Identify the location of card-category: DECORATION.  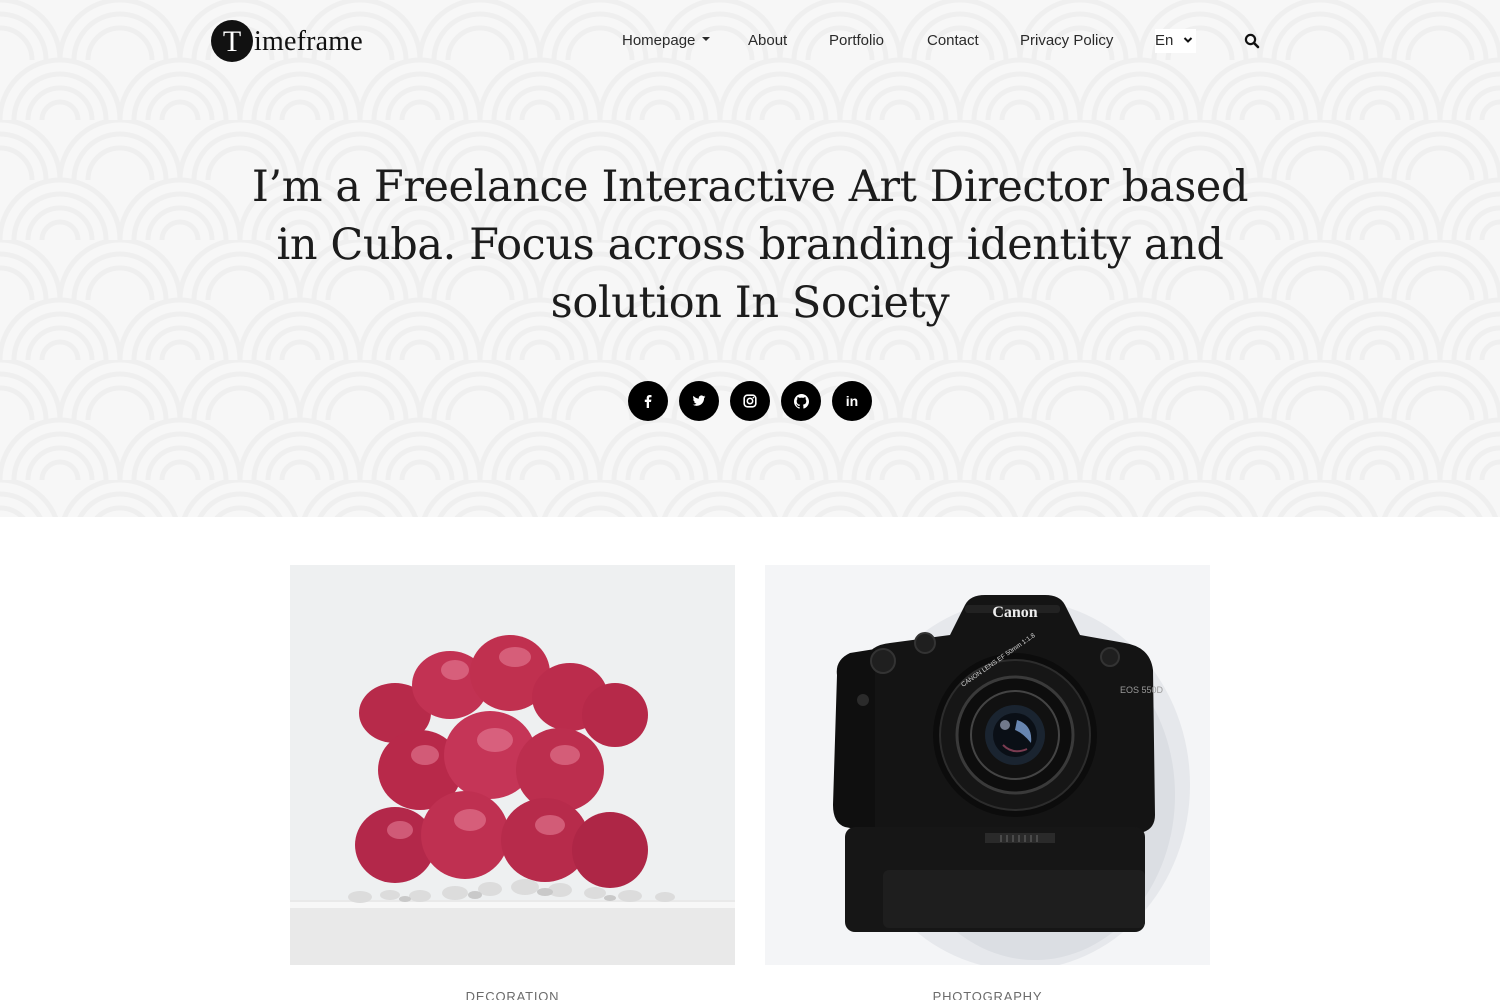
(512, 994).